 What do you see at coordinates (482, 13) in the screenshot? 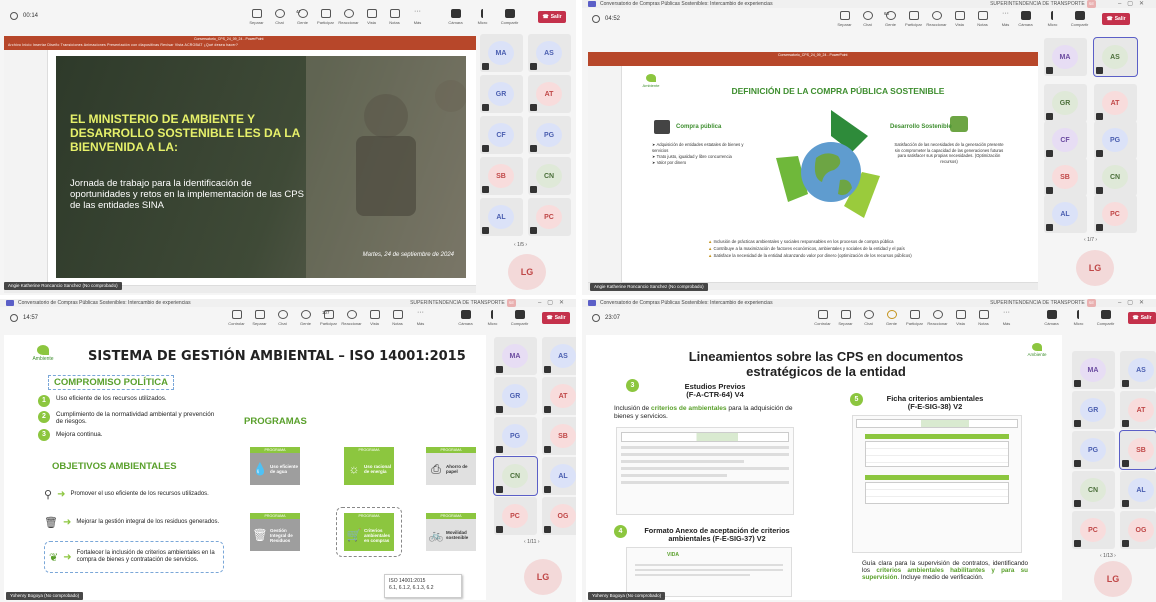
I see `mic-icon` at bounding box center [482, 13].